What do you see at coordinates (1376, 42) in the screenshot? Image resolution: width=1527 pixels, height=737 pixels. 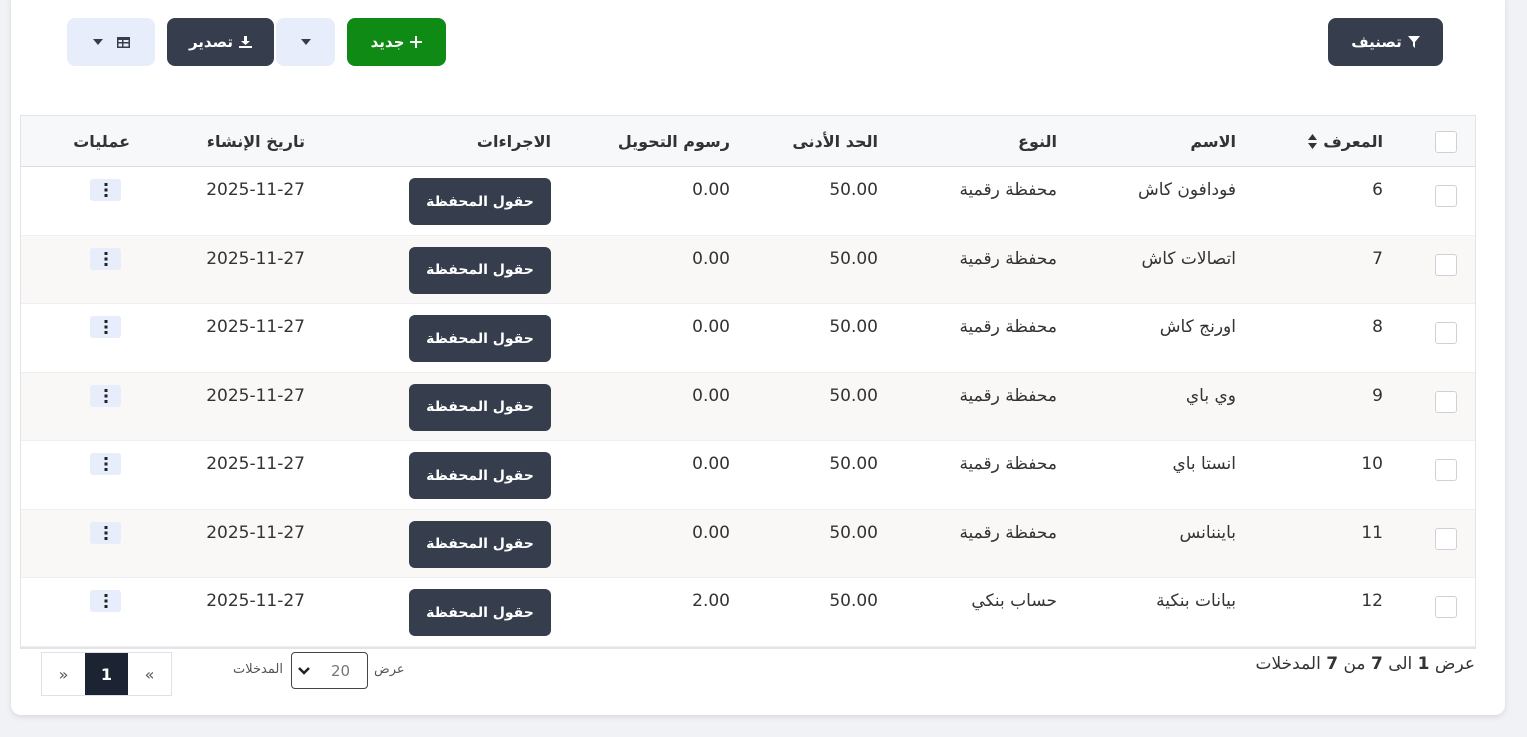 I see `filter-button-label: تصنيف` at bounding box center [1376, 42].